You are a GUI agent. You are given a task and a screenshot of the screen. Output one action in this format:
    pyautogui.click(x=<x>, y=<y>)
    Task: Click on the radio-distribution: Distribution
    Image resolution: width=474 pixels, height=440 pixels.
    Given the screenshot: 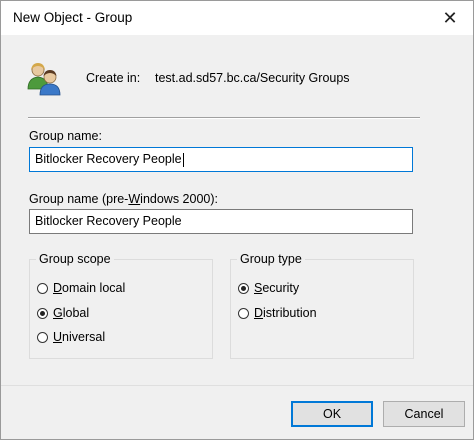 What is the action you would take?
    pyautogui.click(x=277, y=313)
    